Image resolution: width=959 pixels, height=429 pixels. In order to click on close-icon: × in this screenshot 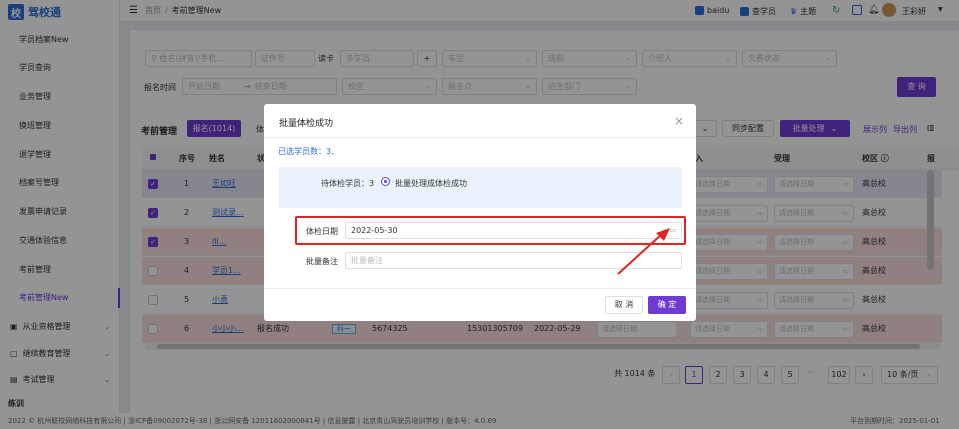, I will do `click(679, 121)`.